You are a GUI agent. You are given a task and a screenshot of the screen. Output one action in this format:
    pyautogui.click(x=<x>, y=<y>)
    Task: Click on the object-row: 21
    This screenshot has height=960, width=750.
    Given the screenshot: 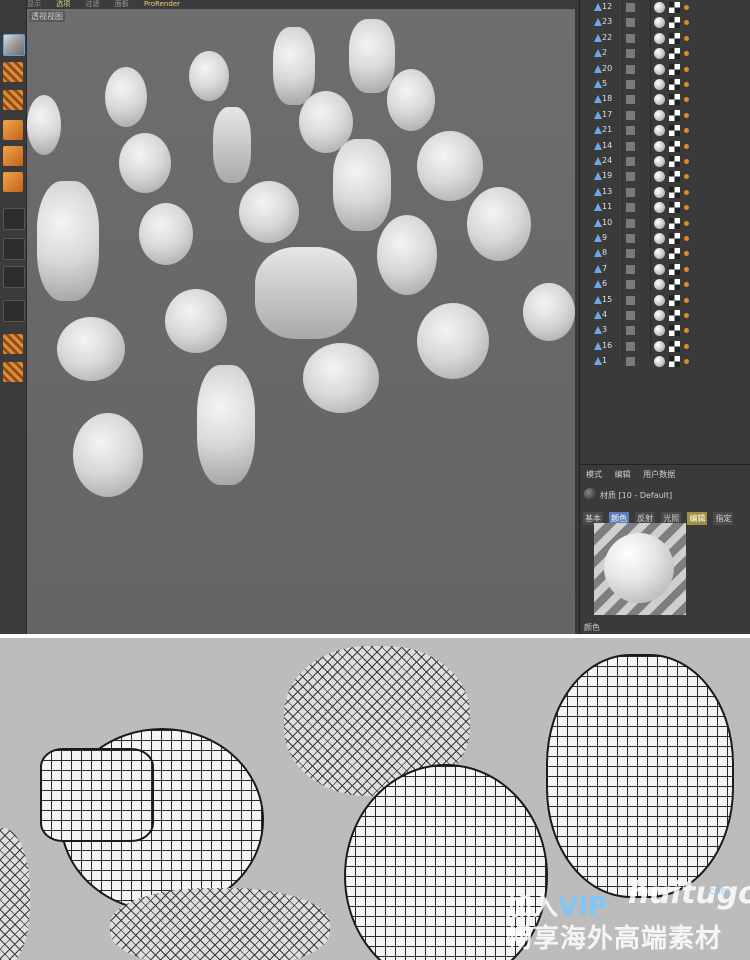 What is the action you would take?
    pyautogui.click(x=665, y=130)
    